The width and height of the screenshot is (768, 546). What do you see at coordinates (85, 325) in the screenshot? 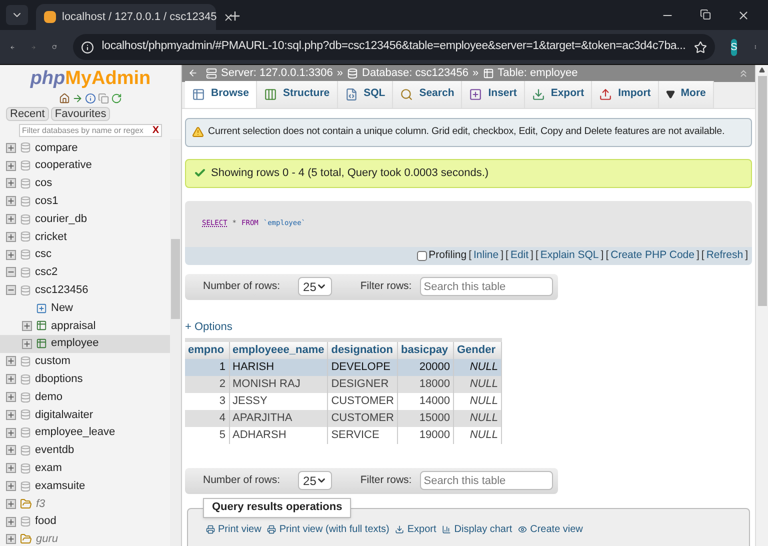
I see `tree-item: appraisal` at bounding box center [85, 325].